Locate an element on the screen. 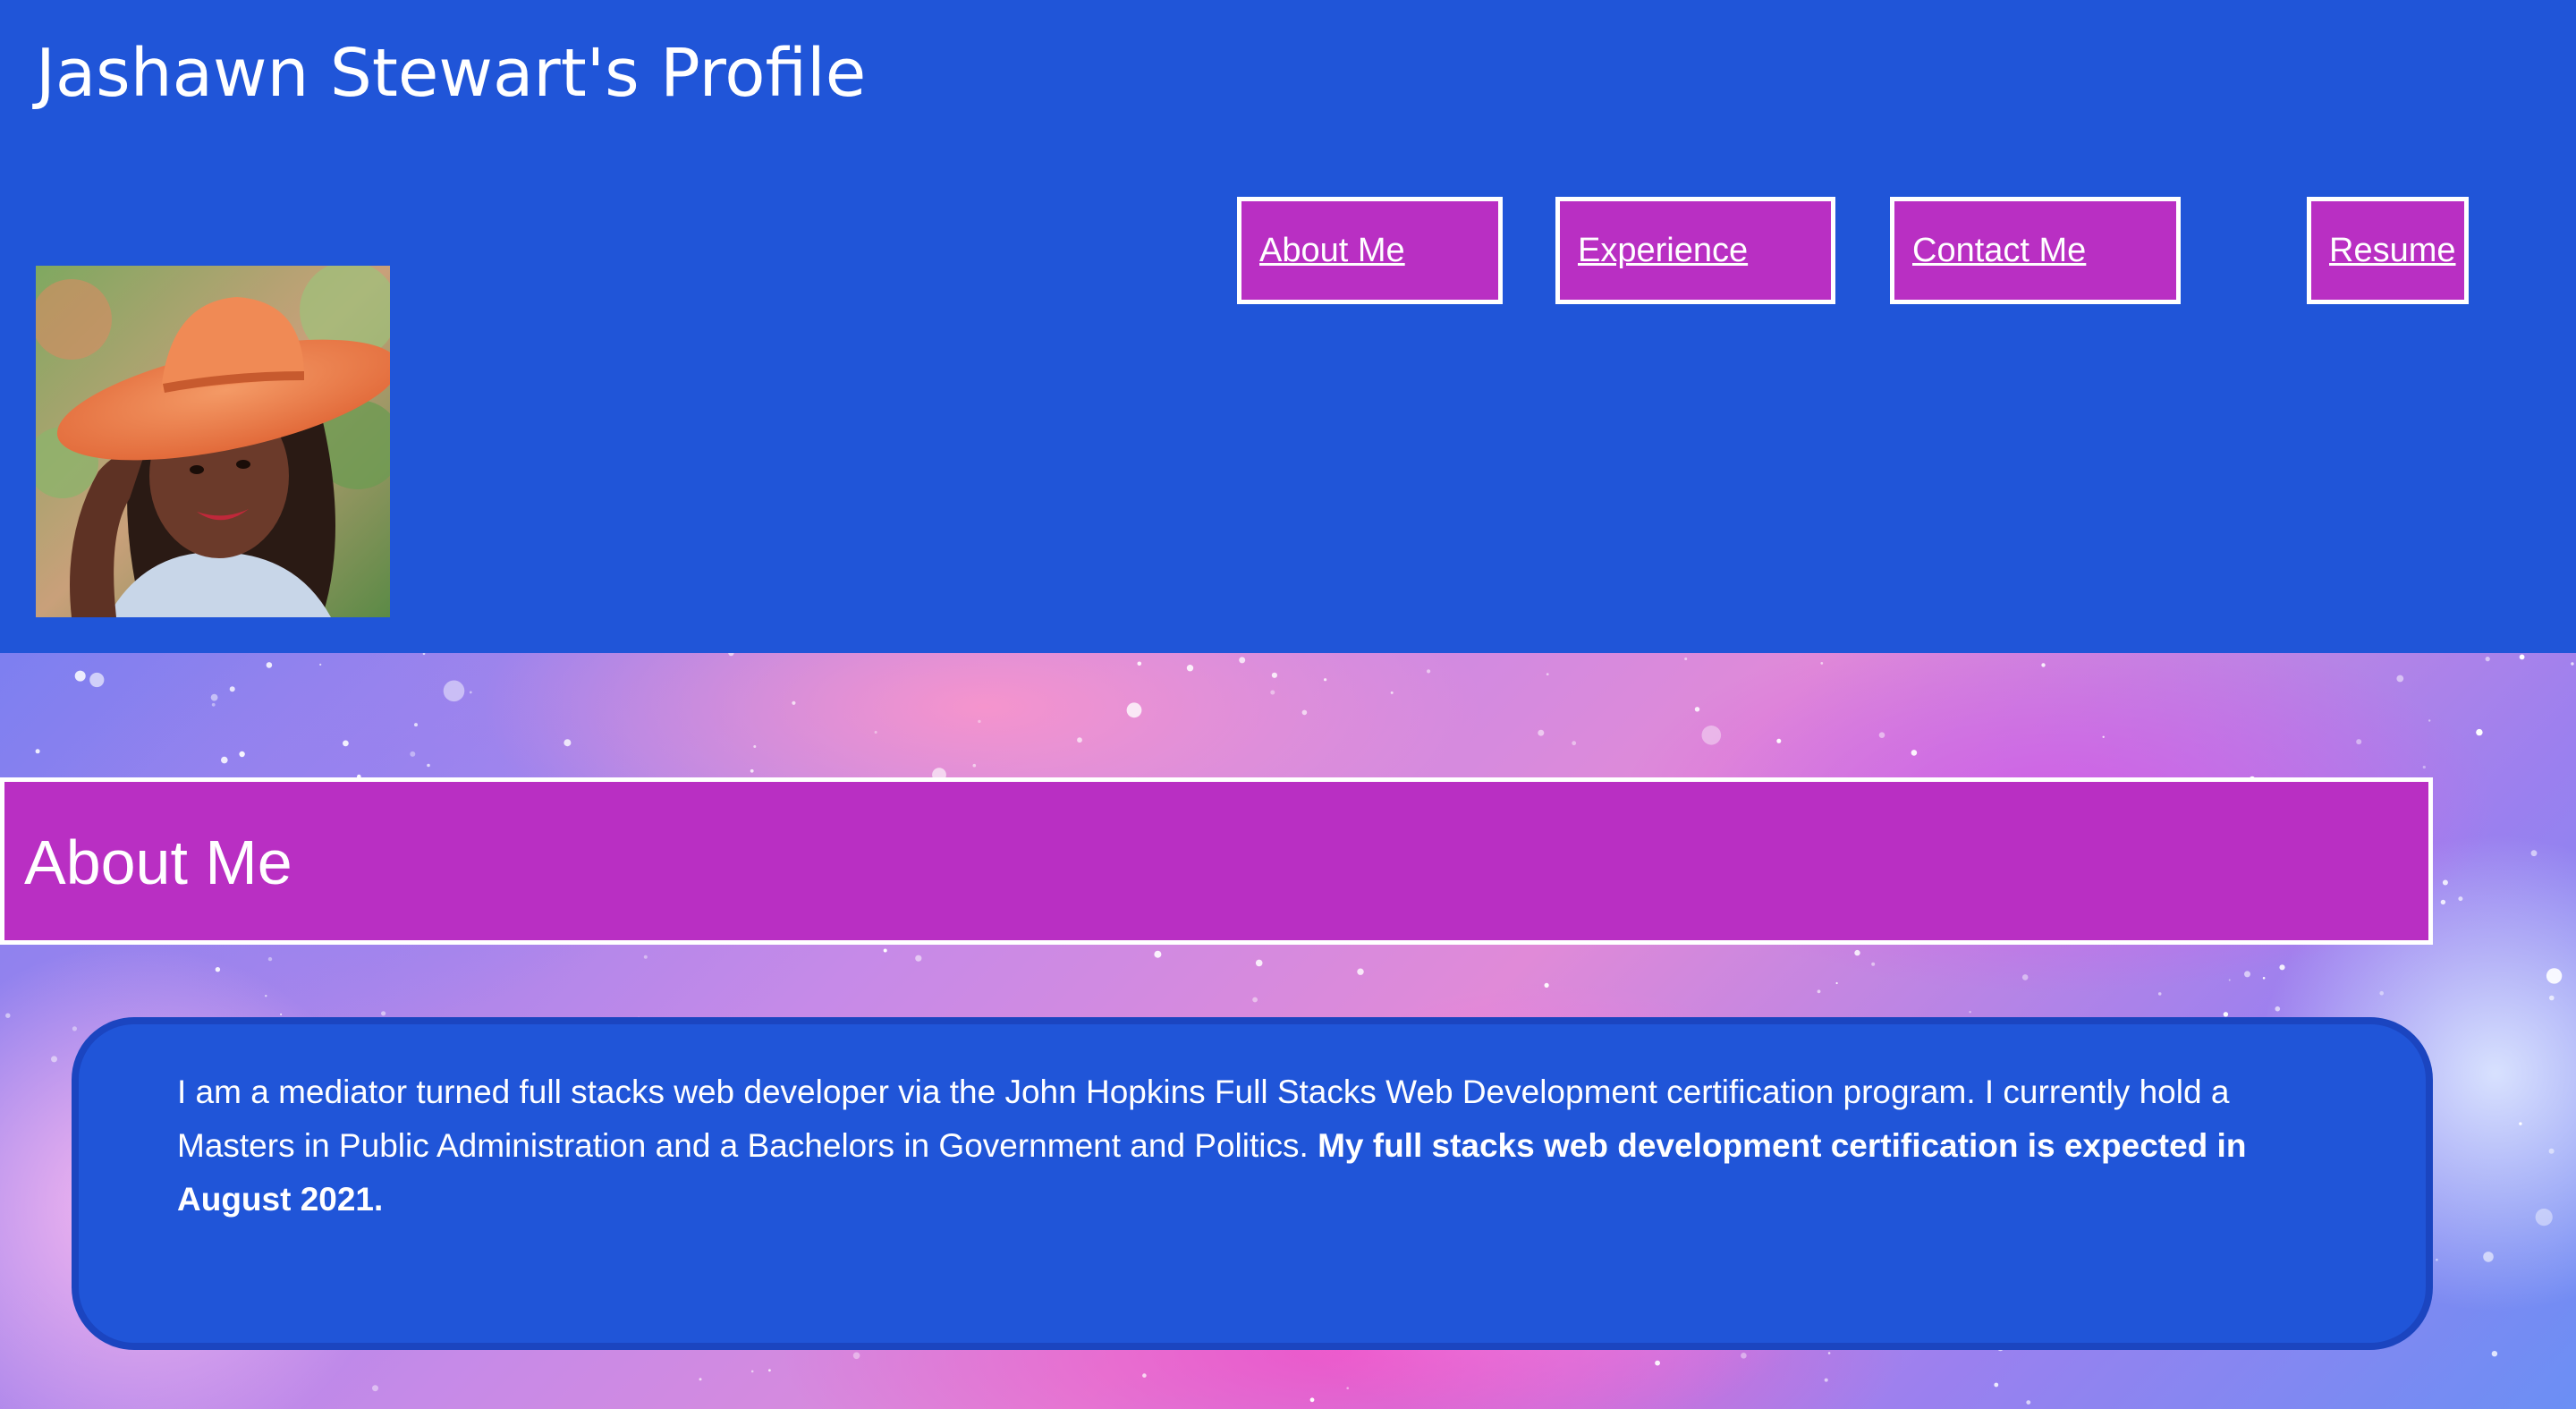 The width and height of the screenshot is (2576, 1409). nav-experience-link: Experience is located at coordinates (1654, 251).